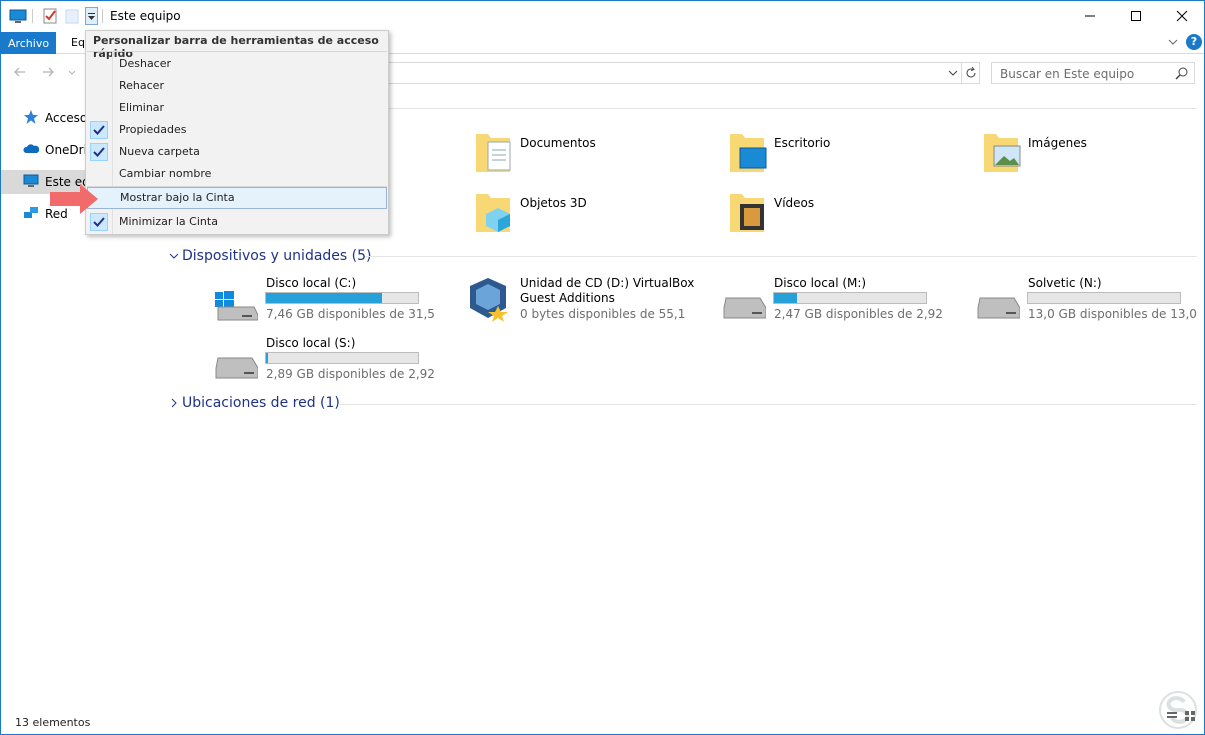  I want to click on videos-folder-icon, so click(747, 213).